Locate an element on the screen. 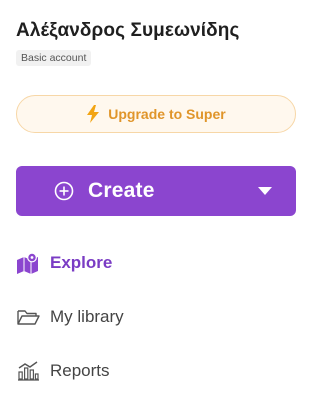 The height and width of the screenshot is (408, 321). create-main-area: Create is located at coordinates (137, 191).